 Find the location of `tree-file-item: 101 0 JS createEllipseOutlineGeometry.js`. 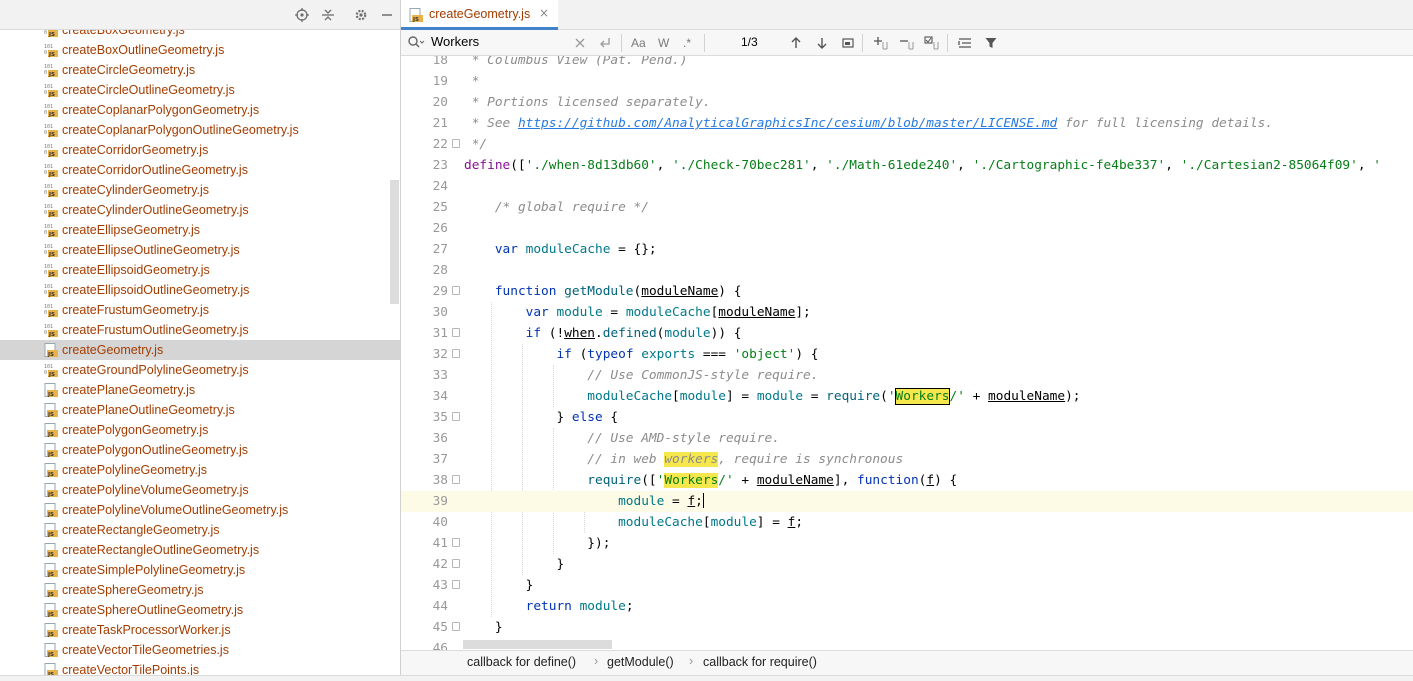

tree-file-item: 101 0 JS createEllipseOutlineGeometry.js is located at coordinates (200, 250).